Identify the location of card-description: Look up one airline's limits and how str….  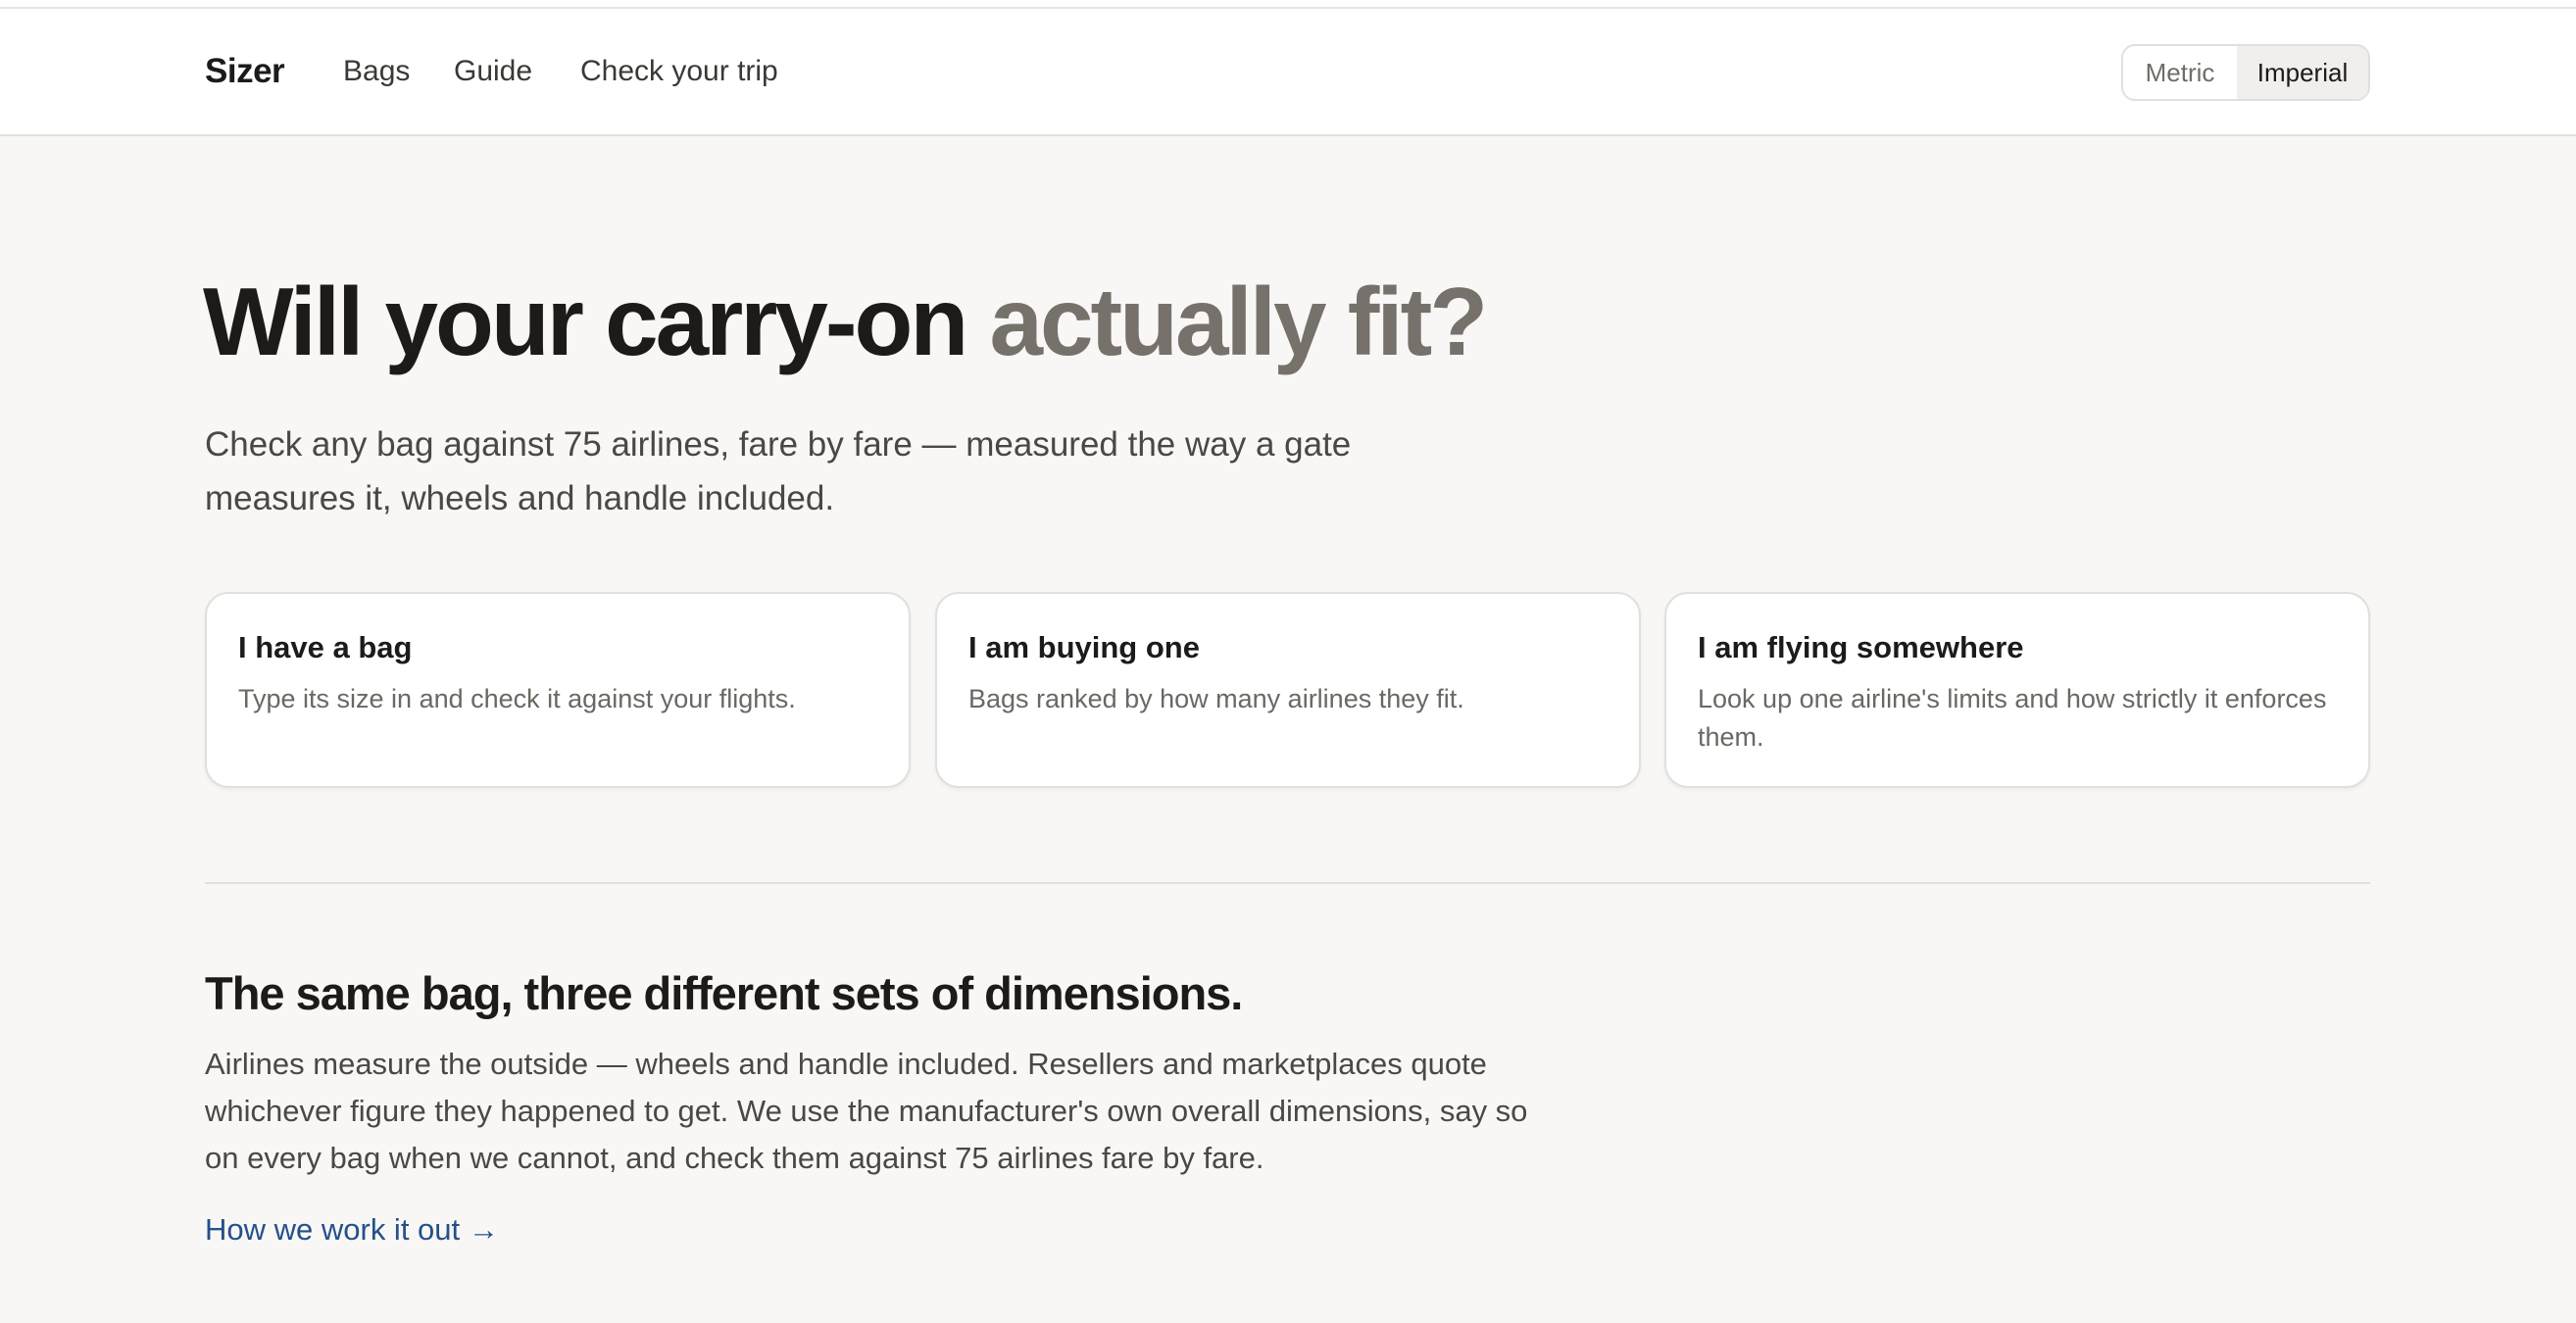
(2012, 718).